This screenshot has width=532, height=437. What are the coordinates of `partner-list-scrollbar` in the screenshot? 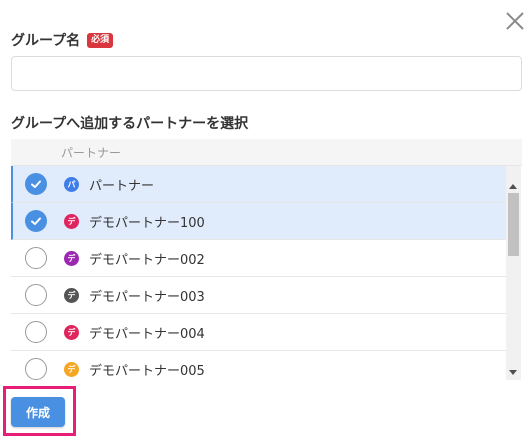 It's located at (513, 273).